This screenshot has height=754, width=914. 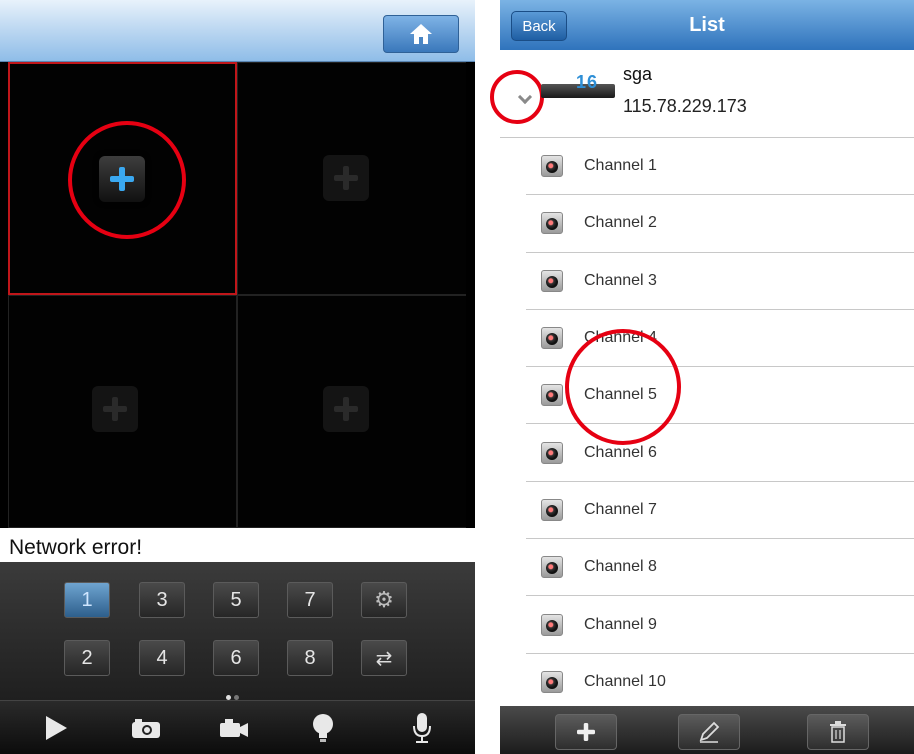 I want to click on channel-label: Channel 10, so click(x=625, y=682).